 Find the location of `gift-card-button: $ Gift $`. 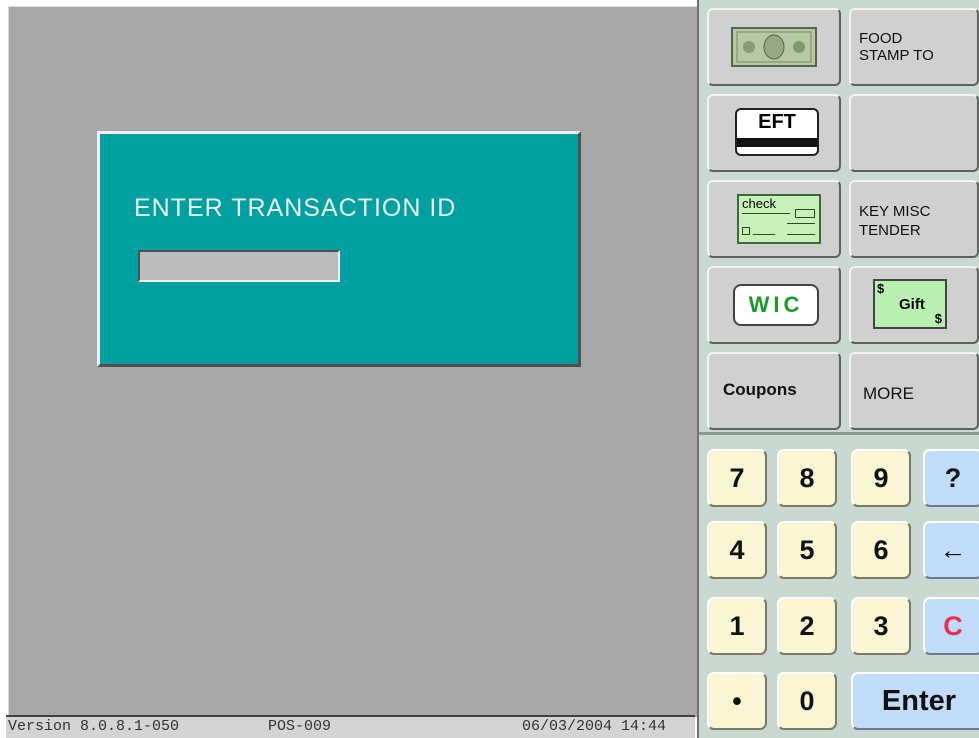

gift-card-button: $ Gift $ is located at coordinates (914, 305).